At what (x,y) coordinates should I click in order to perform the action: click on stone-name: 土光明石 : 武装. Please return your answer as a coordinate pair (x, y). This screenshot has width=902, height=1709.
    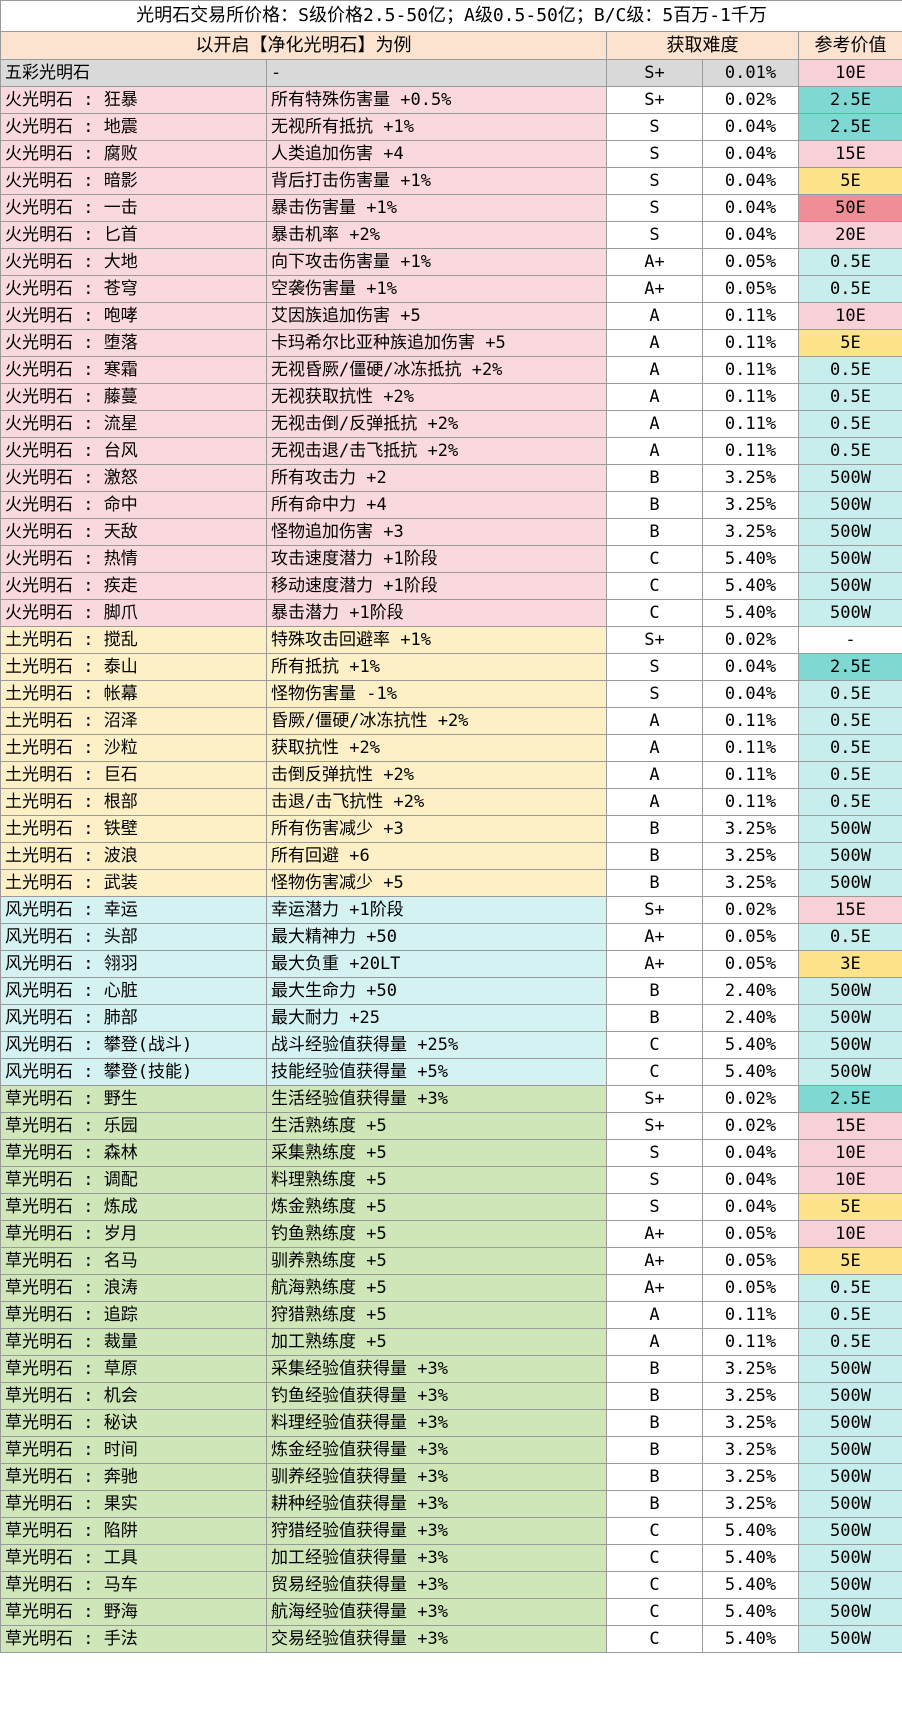
    Looking at the image, I should click on (133, 883).